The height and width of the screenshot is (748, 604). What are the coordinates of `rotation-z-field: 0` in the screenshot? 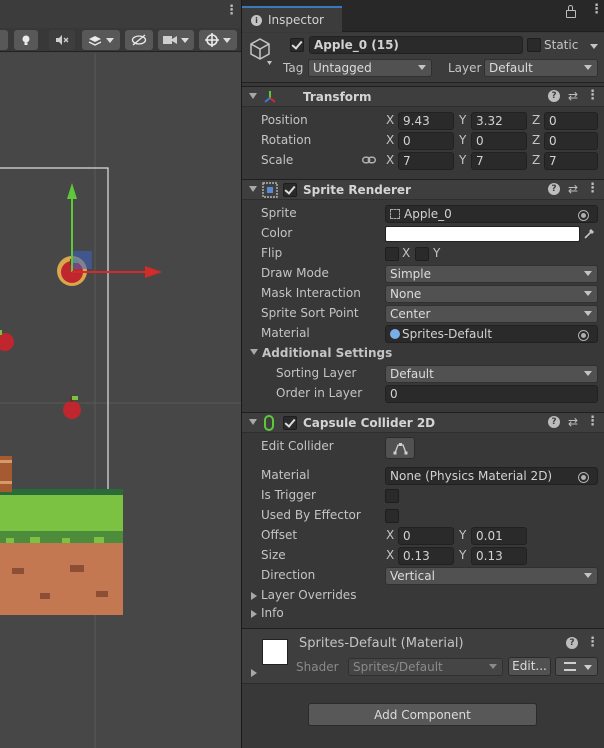 It's located at (571, 141).